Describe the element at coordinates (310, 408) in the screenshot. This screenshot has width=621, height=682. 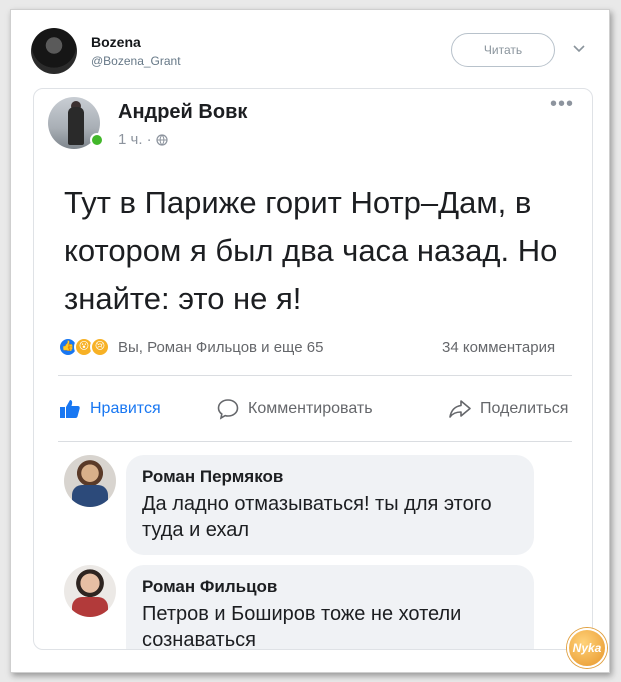
I see `comment-label: Комментировать` at that location.